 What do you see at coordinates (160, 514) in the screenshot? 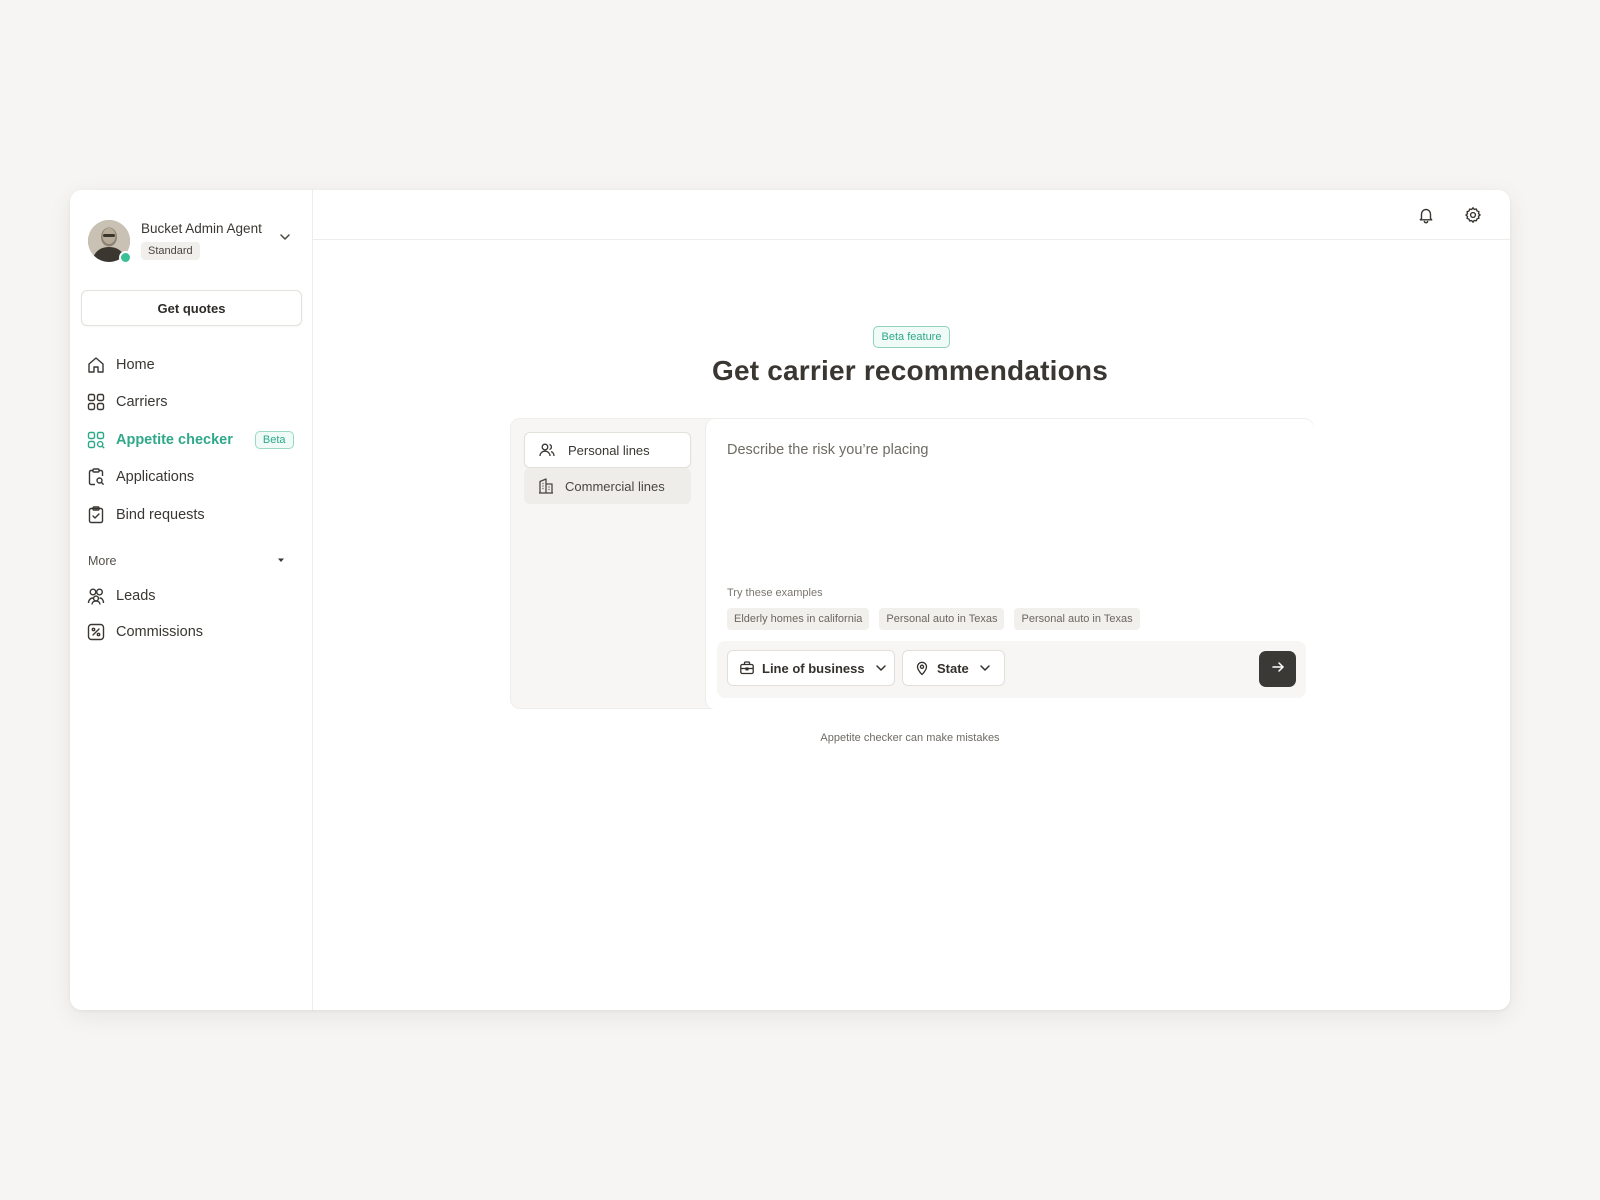
I see `sidebar-item-label: Bind requests` at bounding box center [160, 514].